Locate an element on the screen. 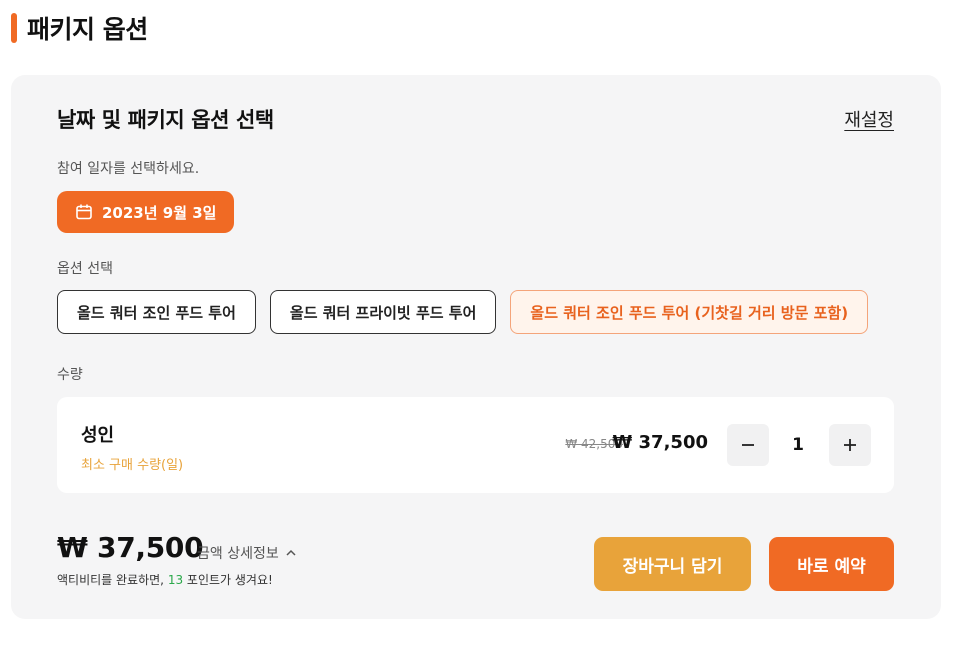 This screenshot has width=966, height=648. option-chip-join-food-tour: 올드 쿼터 조인 푸드 투어 is located at coordinates (156, 312).